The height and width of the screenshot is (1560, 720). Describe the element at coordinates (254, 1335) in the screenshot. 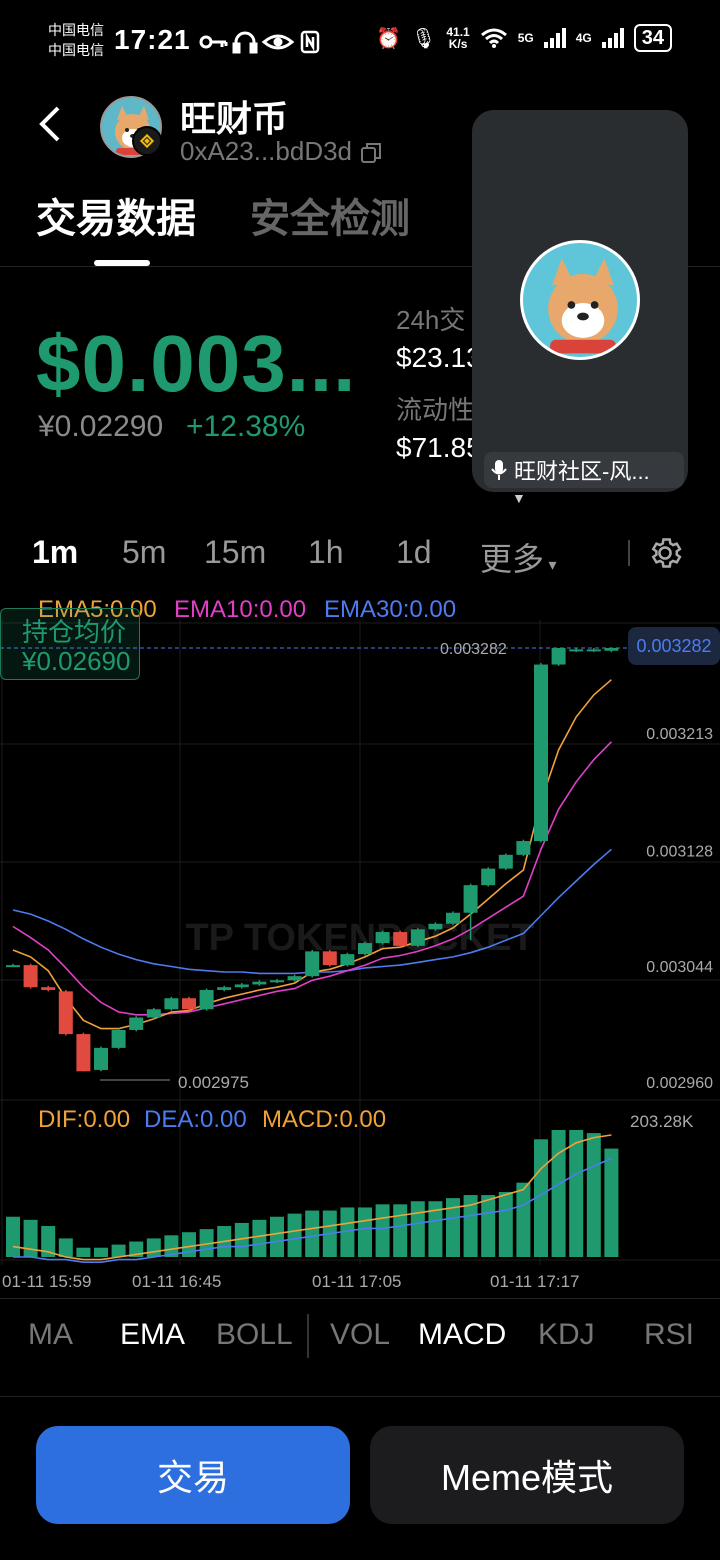

I see `indicator-boll: BOLL` at that location.